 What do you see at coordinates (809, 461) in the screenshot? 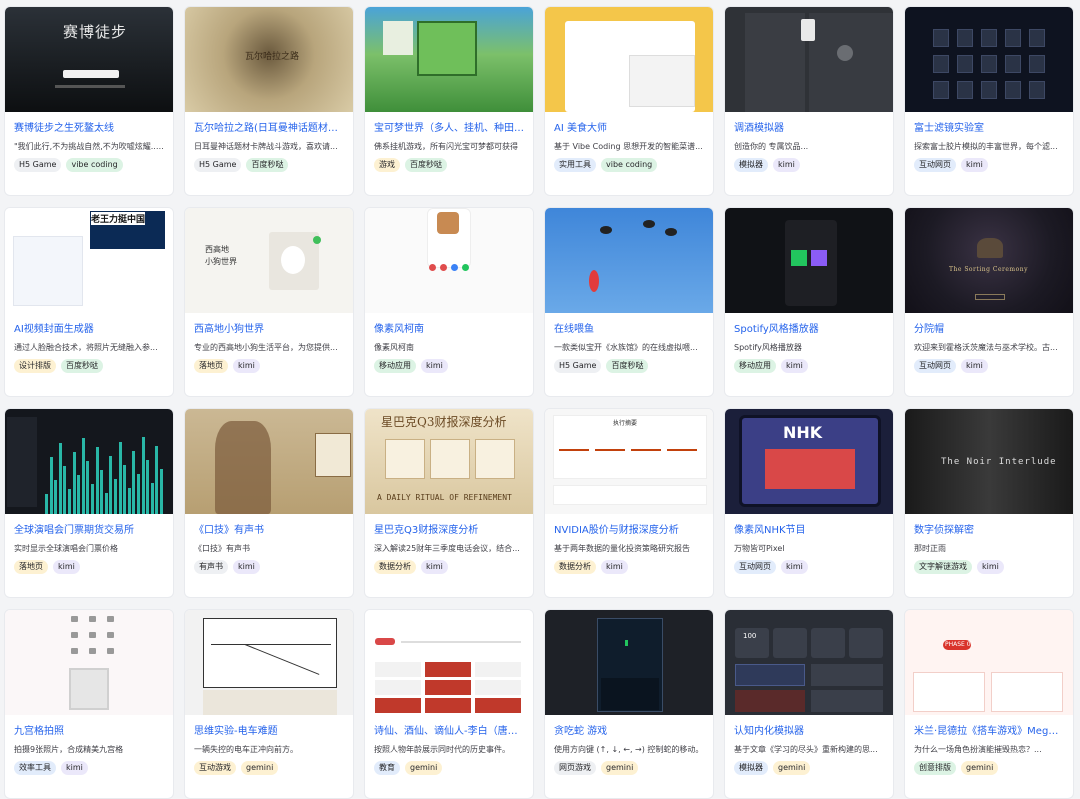
I see `project-thumbnail: NHK` at bounding box center [809, 461].